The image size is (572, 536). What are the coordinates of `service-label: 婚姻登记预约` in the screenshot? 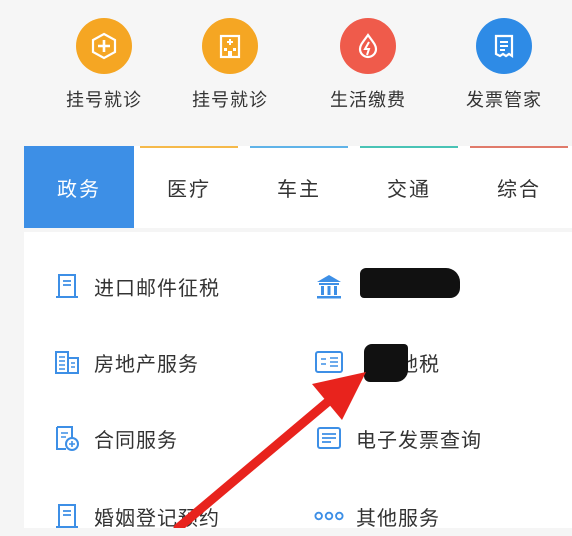 It's located at (157, 517).